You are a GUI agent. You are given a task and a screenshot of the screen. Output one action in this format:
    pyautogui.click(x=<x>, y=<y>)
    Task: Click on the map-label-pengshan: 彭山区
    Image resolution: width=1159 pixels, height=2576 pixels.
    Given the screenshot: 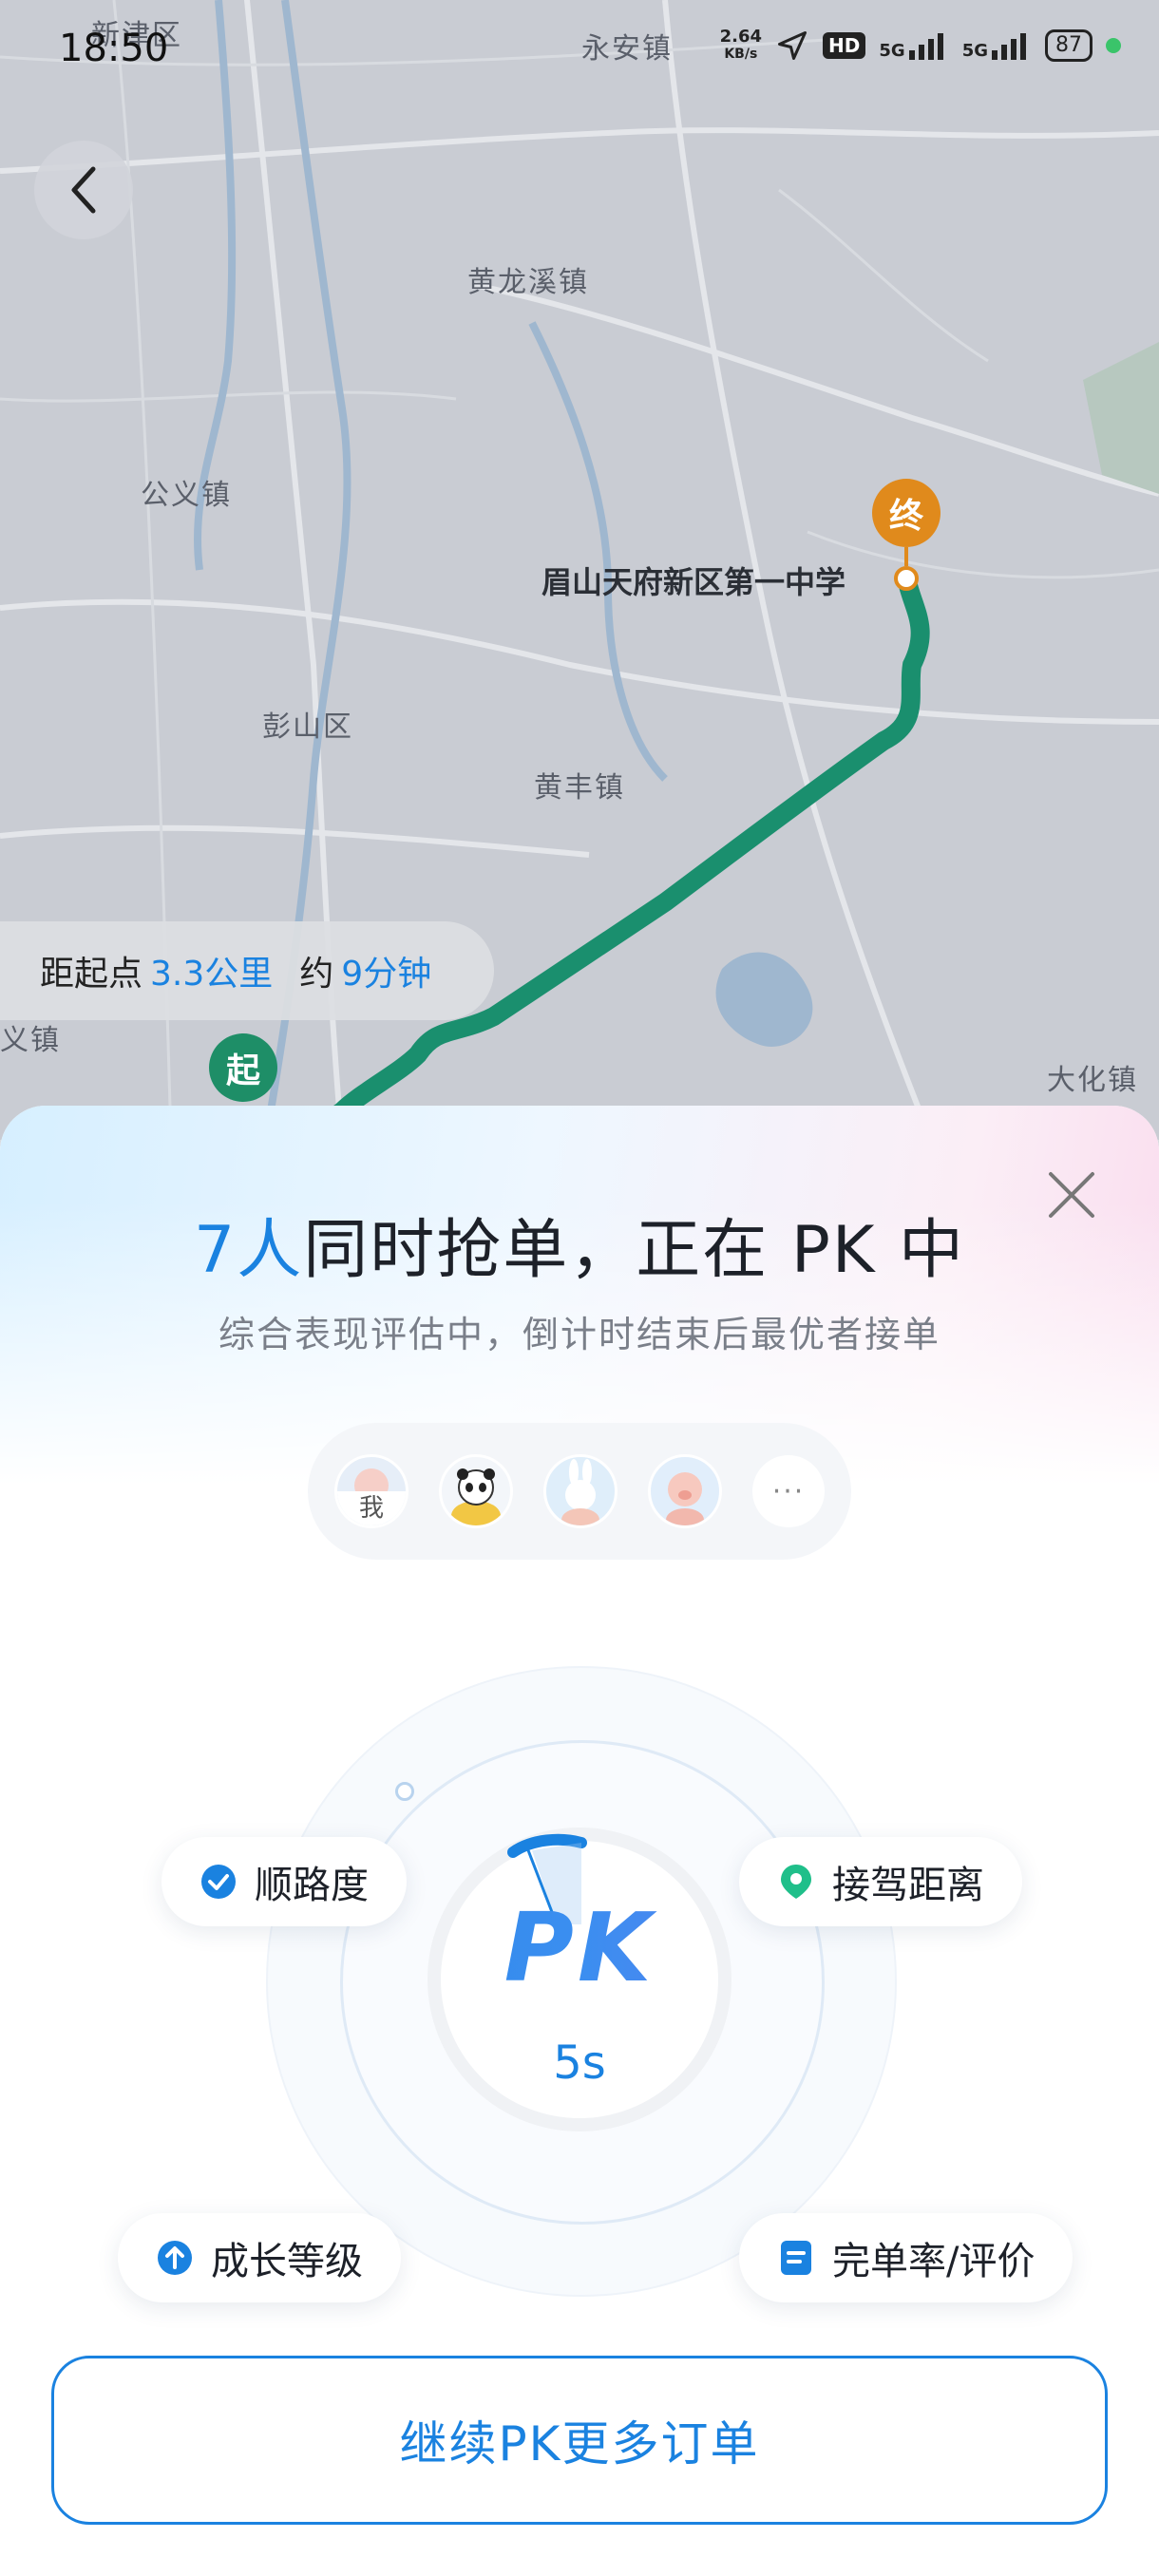 What is the action you would take?
    pyautogui.click(x=307, y=727)
    